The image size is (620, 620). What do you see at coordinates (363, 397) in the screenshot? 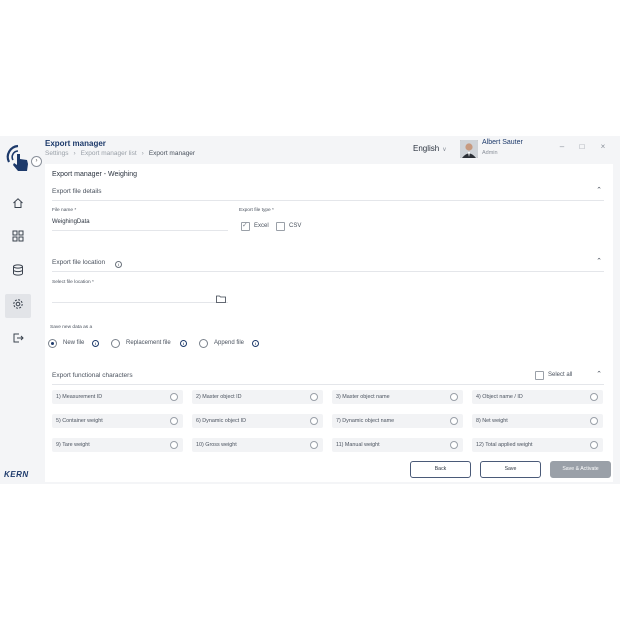
I see `functional-character-label: 3) Master object name` at bounding box center [363, 397].